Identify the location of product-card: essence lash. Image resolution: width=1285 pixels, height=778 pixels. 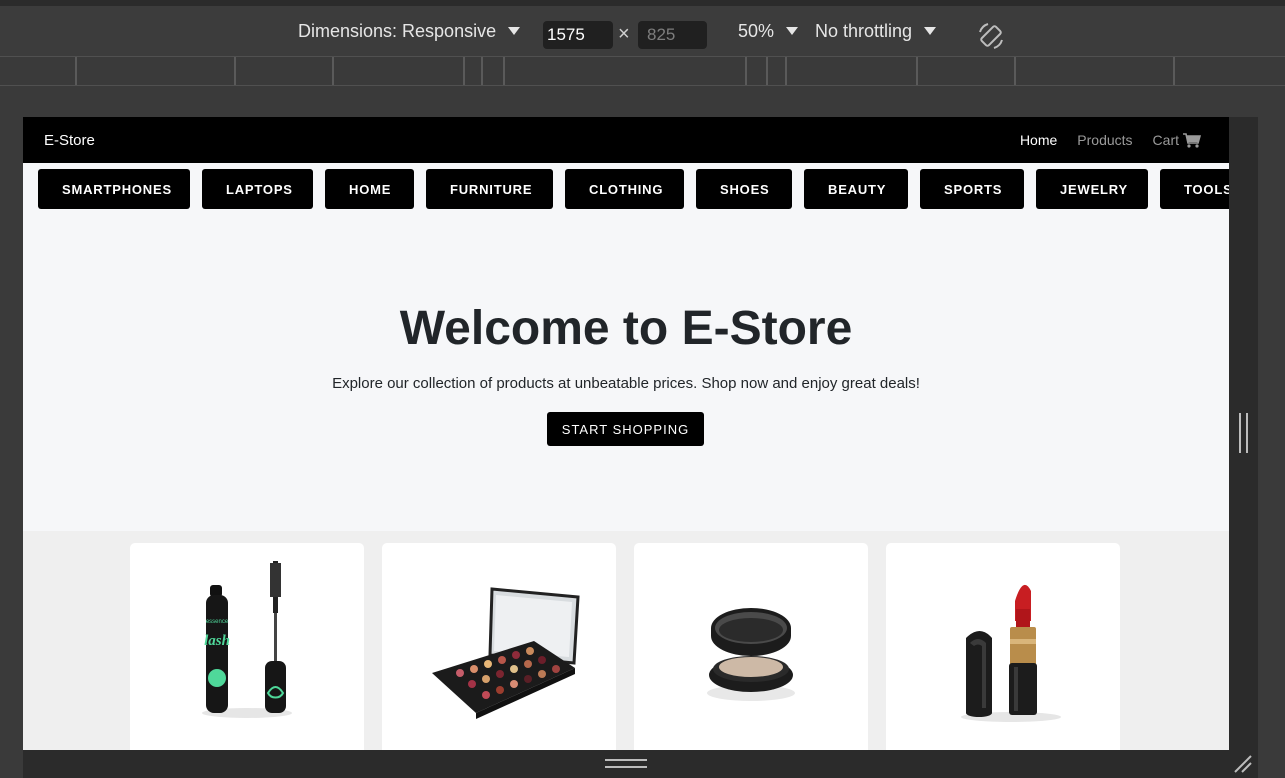
(247, 646).